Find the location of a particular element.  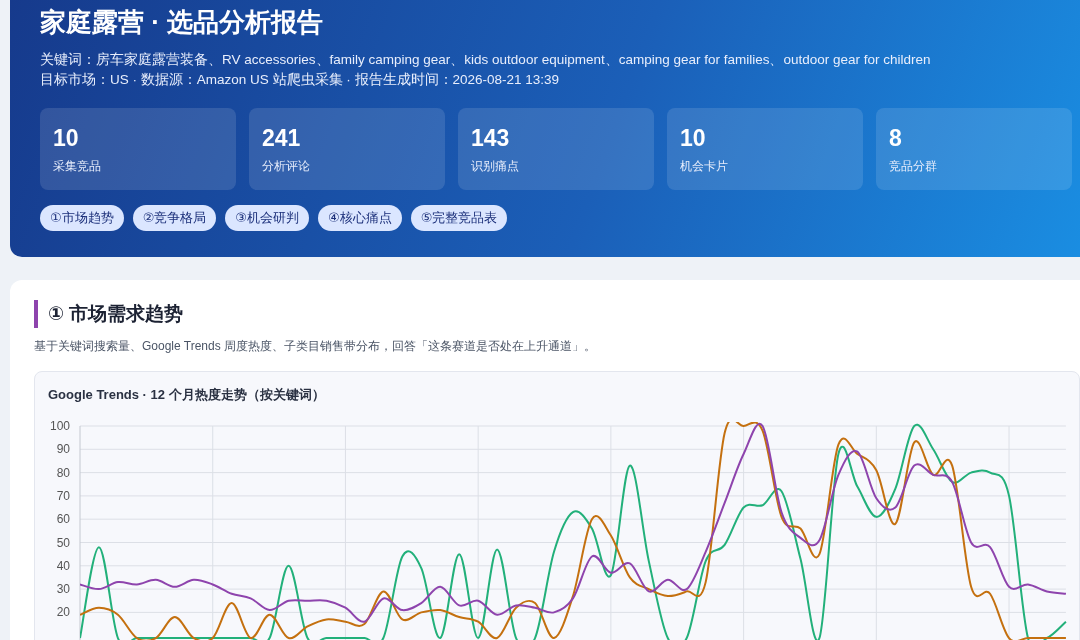

axis-label: 50 is located at coordinates (63, 542).